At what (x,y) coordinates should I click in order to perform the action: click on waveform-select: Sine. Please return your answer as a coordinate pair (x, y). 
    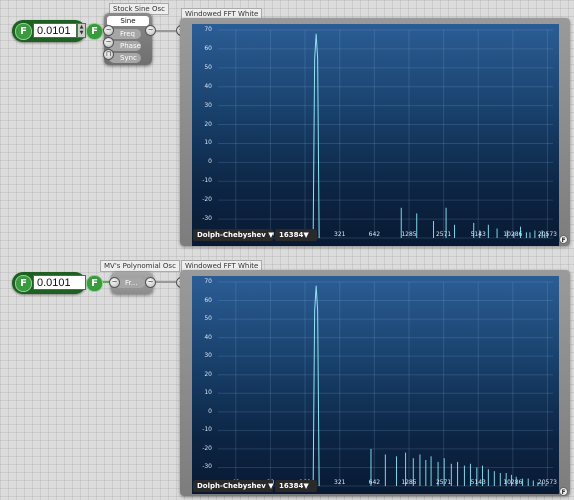
    Looking at the image, I should click on (128, 21).